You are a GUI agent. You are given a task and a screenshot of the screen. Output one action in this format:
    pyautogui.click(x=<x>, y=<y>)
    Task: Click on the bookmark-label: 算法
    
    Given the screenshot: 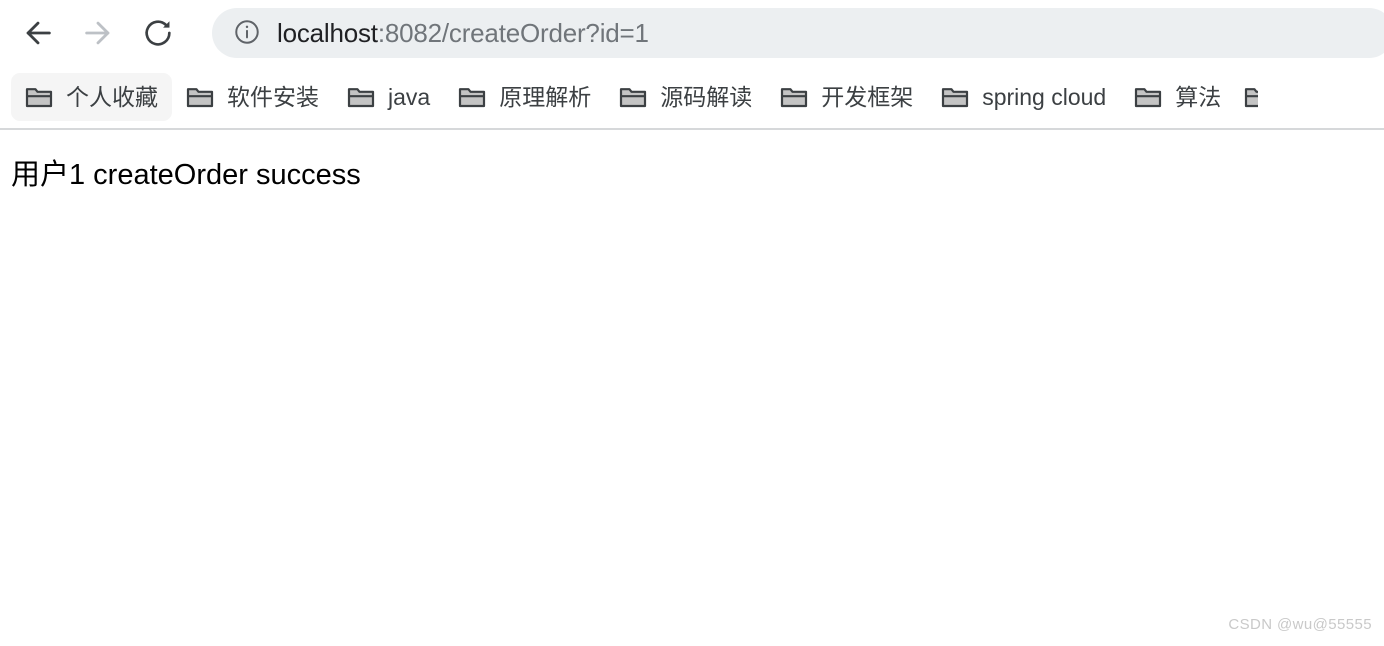 What is the action you would take?
    pyautogui.click(x=1198, y=97)
    